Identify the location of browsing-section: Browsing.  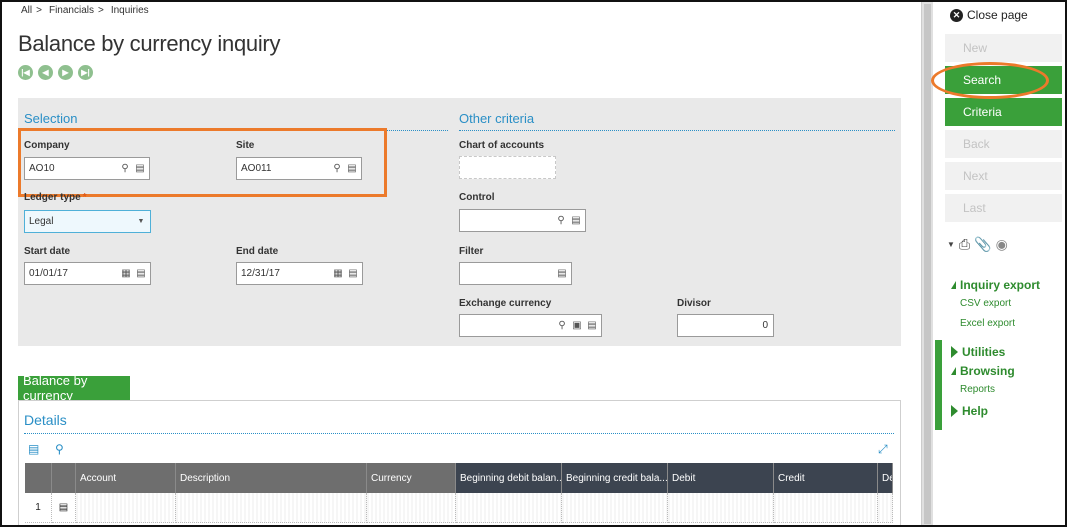
(983, 371).